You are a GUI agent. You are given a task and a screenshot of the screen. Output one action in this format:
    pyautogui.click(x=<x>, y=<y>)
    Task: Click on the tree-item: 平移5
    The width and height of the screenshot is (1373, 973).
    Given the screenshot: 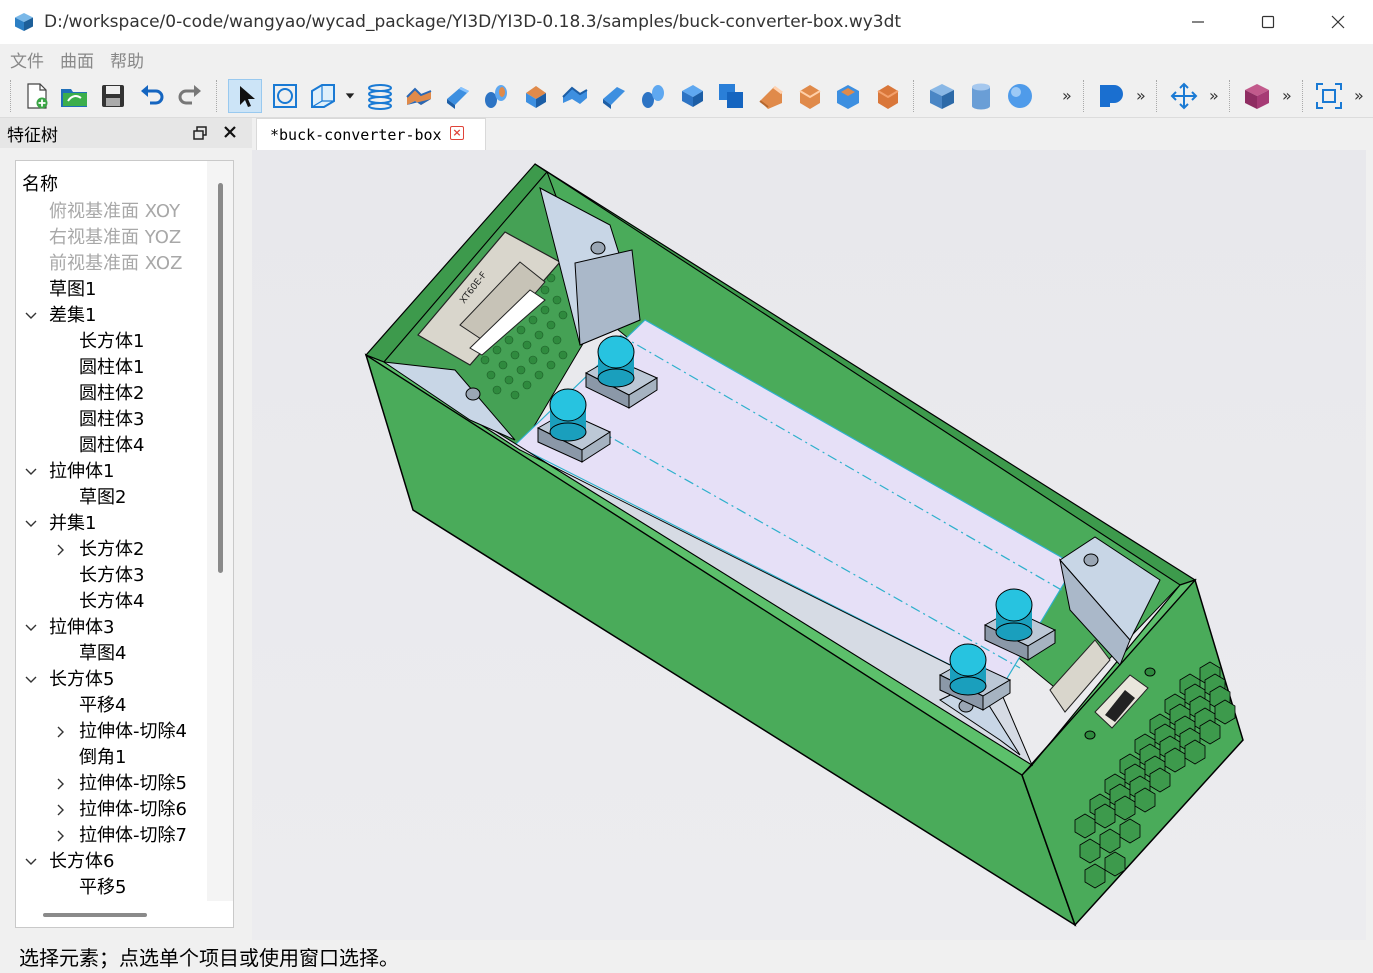 What is the action you would take?
    pyautogui.click(x=102, y=888)
    